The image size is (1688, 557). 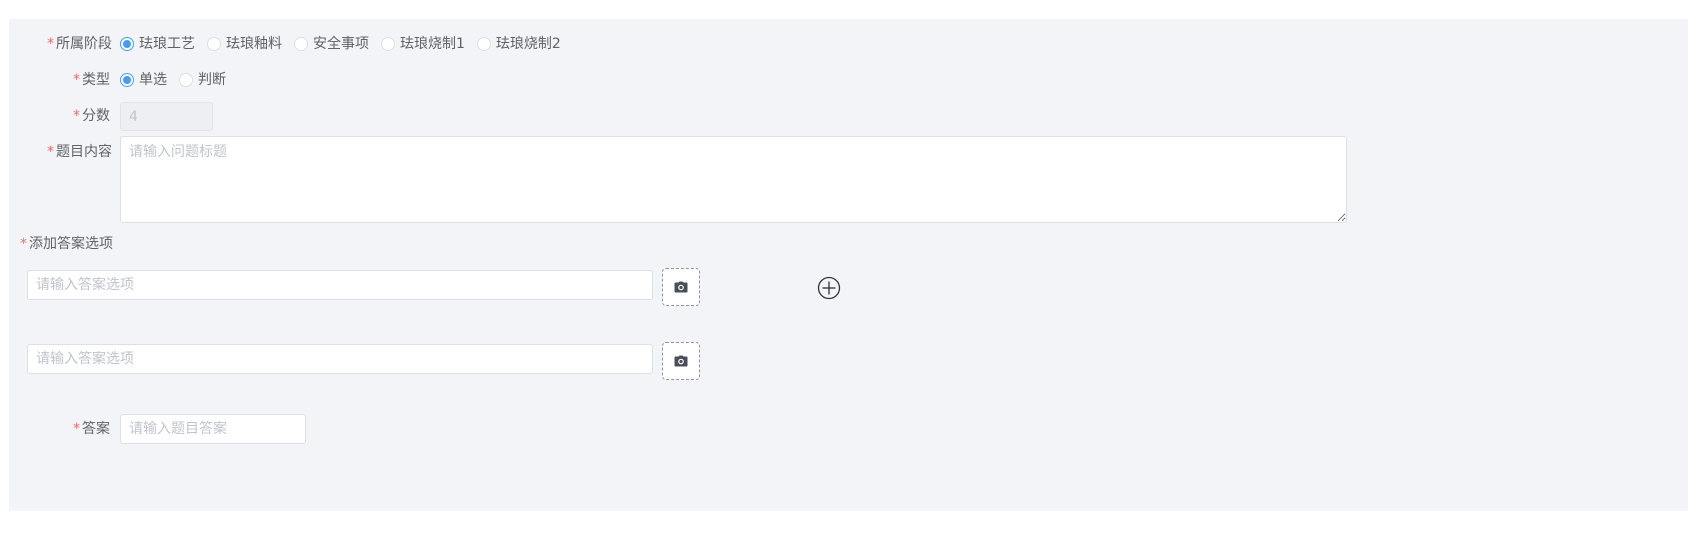 I want to click on score-input, so click(x=166, y=116).